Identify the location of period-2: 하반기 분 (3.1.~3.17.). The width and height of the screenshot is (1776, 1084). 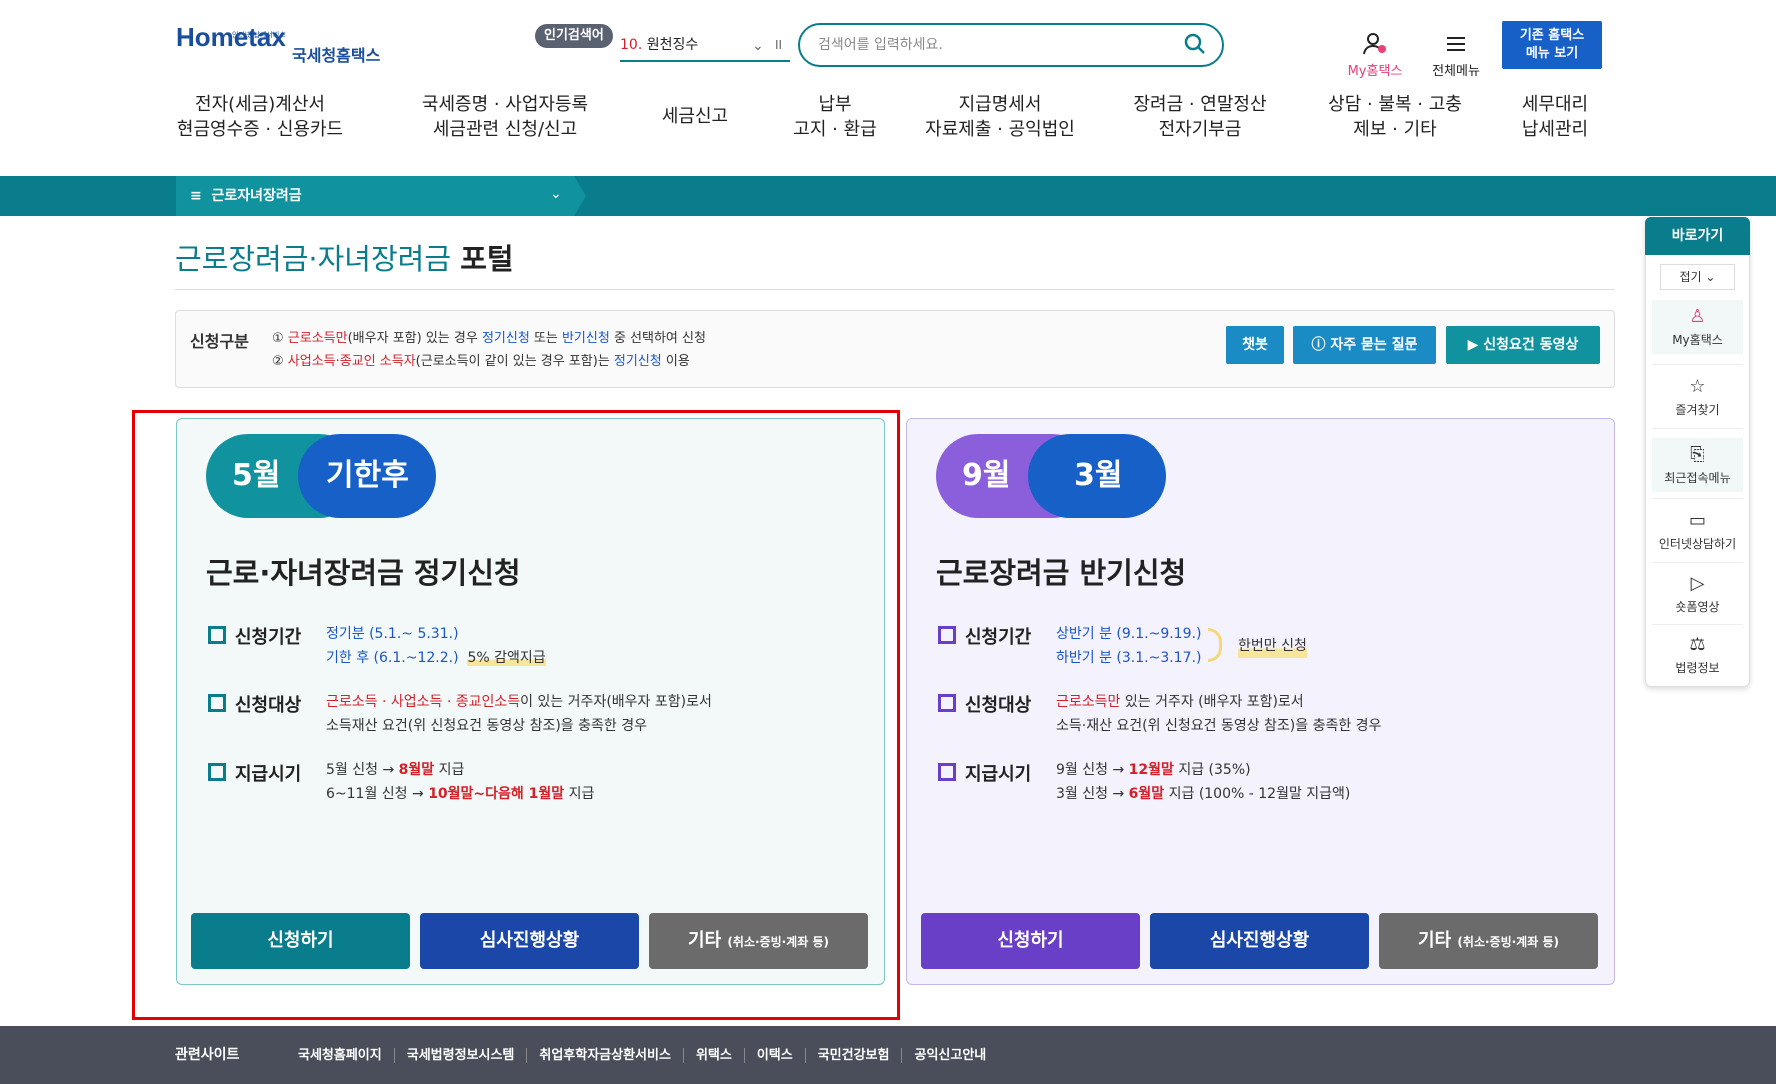
(1129, 658).